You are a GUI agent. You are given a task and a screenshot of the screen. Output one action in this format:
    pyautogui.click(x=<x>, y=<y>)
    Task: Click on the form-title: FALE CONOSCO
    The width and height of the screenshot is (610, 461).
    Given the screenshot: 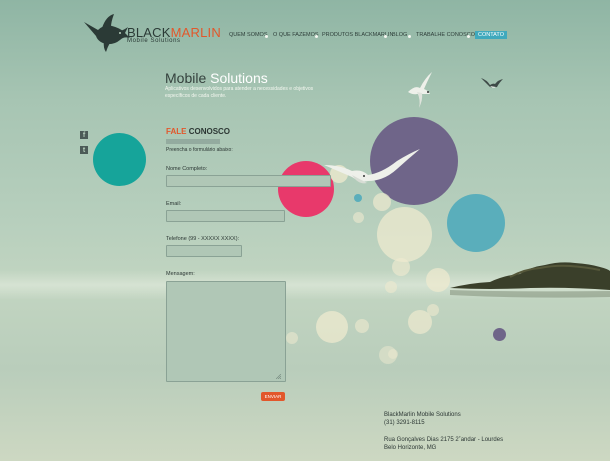 What is the action you would take?
    pyautogui.click(x=198, y=131)
    